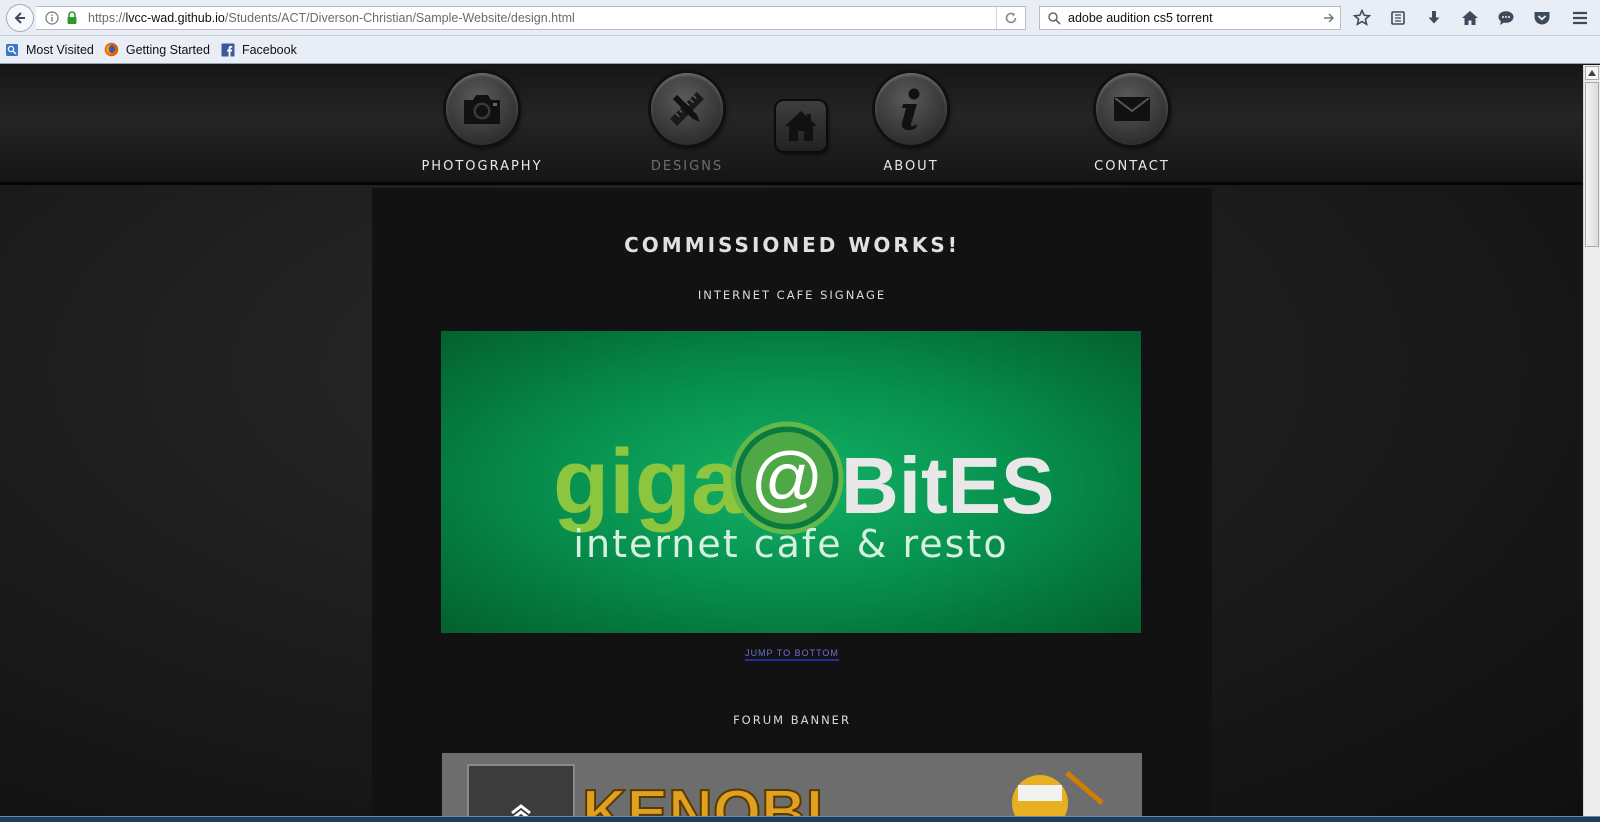  What do you see at coordinates (107, 18) in the screenshot?
I see `url-prefix: https://` at bounding box center [107, 18].